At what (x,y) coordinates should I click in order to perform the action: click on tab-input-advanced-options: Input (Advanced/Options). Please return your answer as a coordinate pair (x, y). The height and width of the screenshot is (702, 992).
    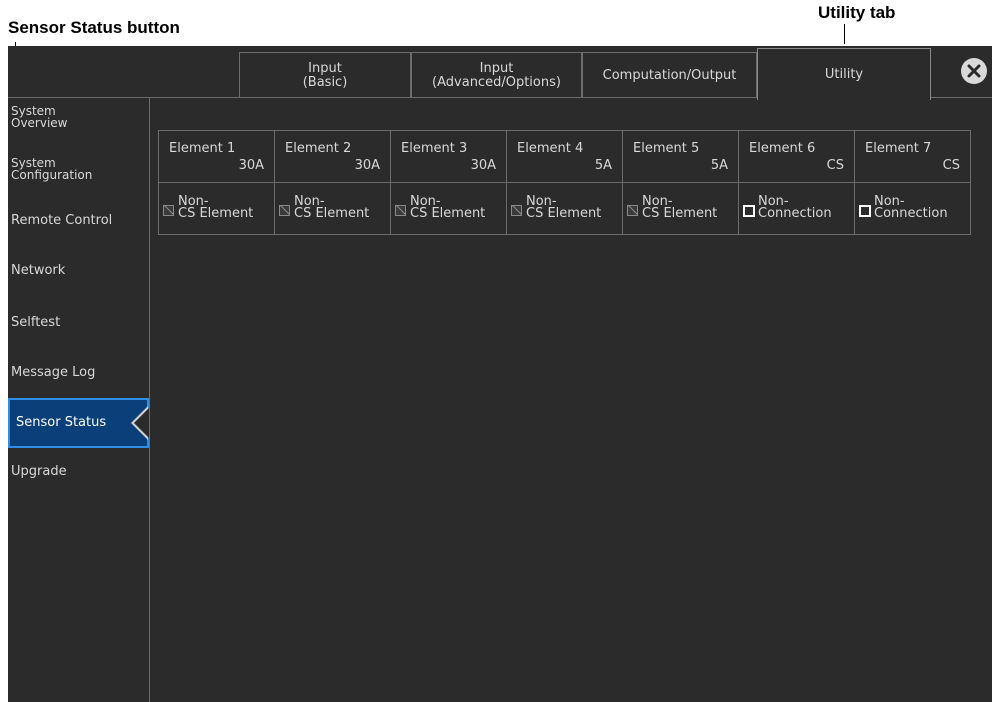
    Looking at the image, I should click on (496, 75).